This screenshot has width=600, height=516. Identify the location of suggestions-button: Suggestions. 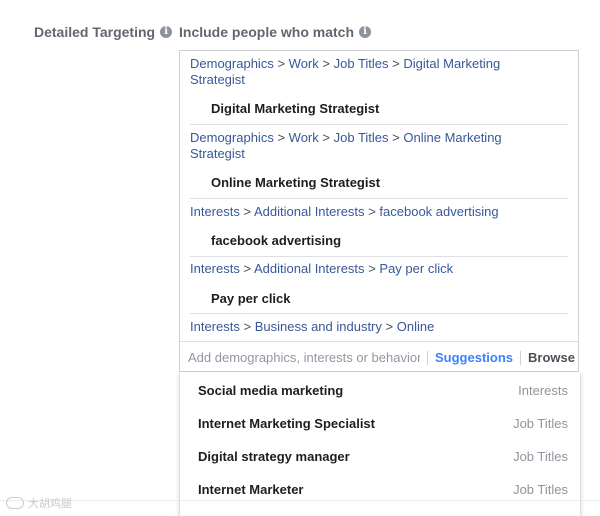
(474, 357).